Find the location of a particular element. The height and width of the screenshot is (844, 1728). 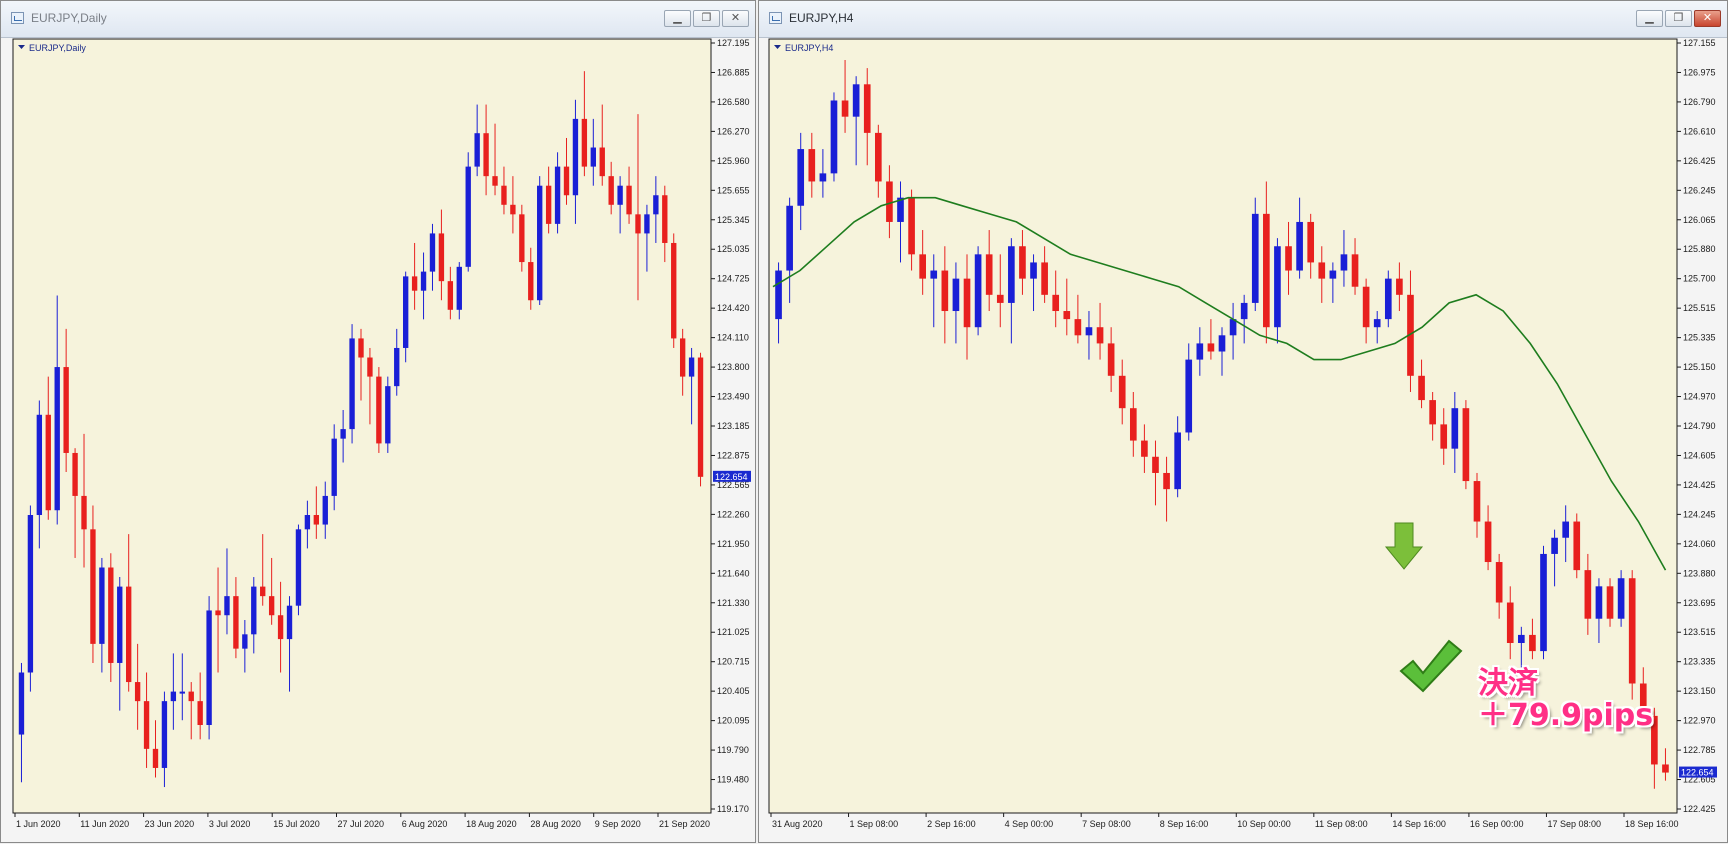

x-tick-label: 4 Sep 00:00 is located at coordinates (1029, 824).